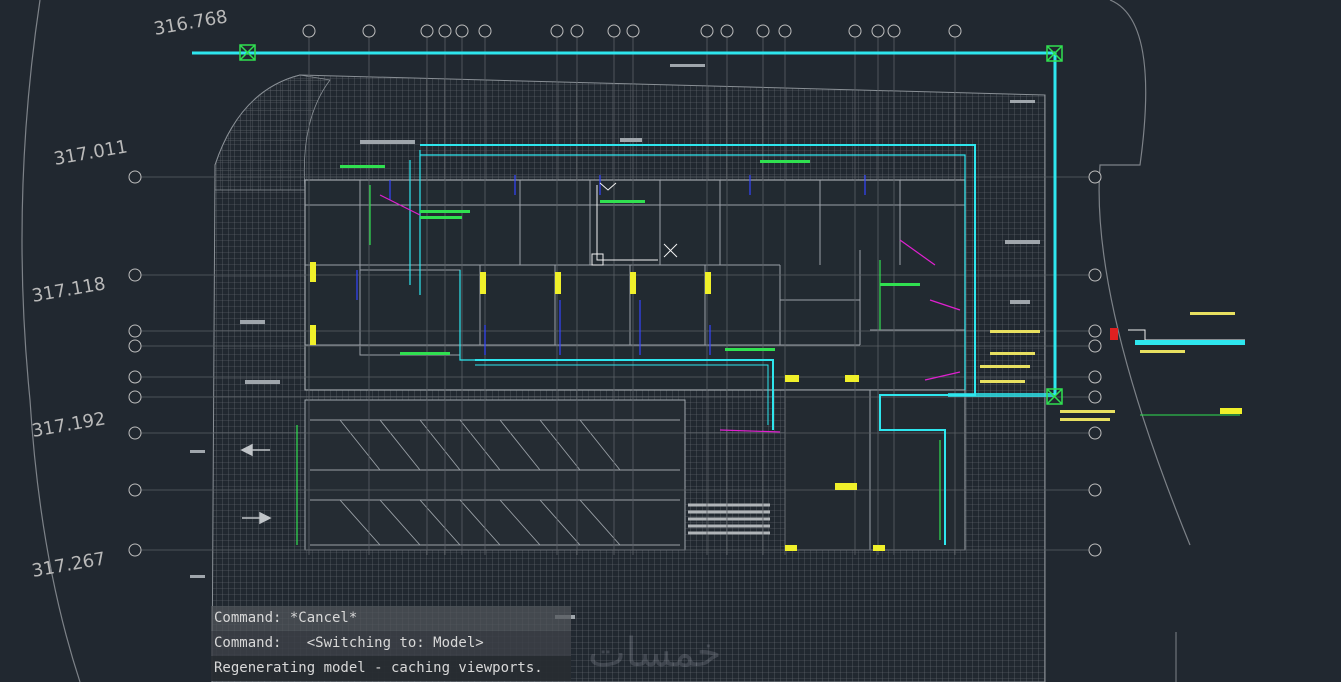 The image size is (1341, 682). I want to click on command-line-2: Command: <Switching to: Model>, so click(391, 643).